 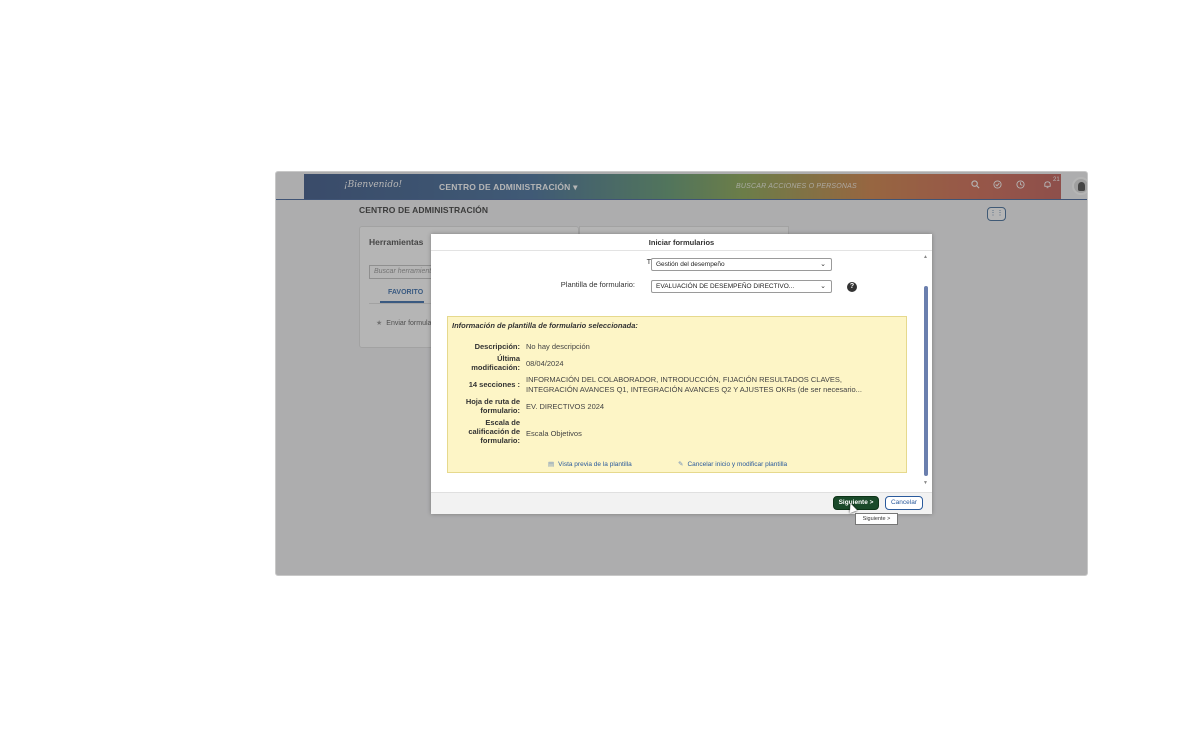 I want to click on description-value: No hay descripción, so click(x=558, y=346).